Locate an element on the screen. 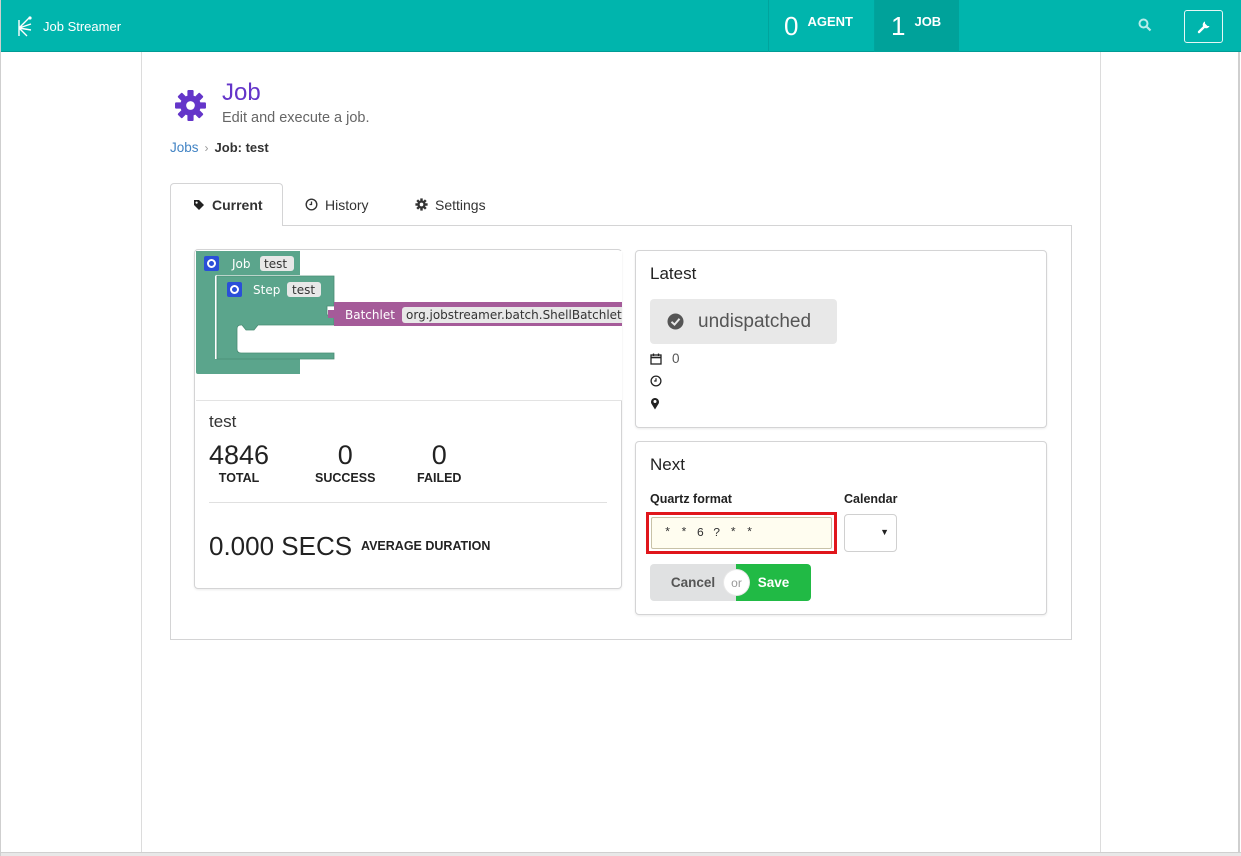 Image resolution: width=1241 pixels, height=856 pixels. calendar-label: Calendar is located at coordinates (871, 499).